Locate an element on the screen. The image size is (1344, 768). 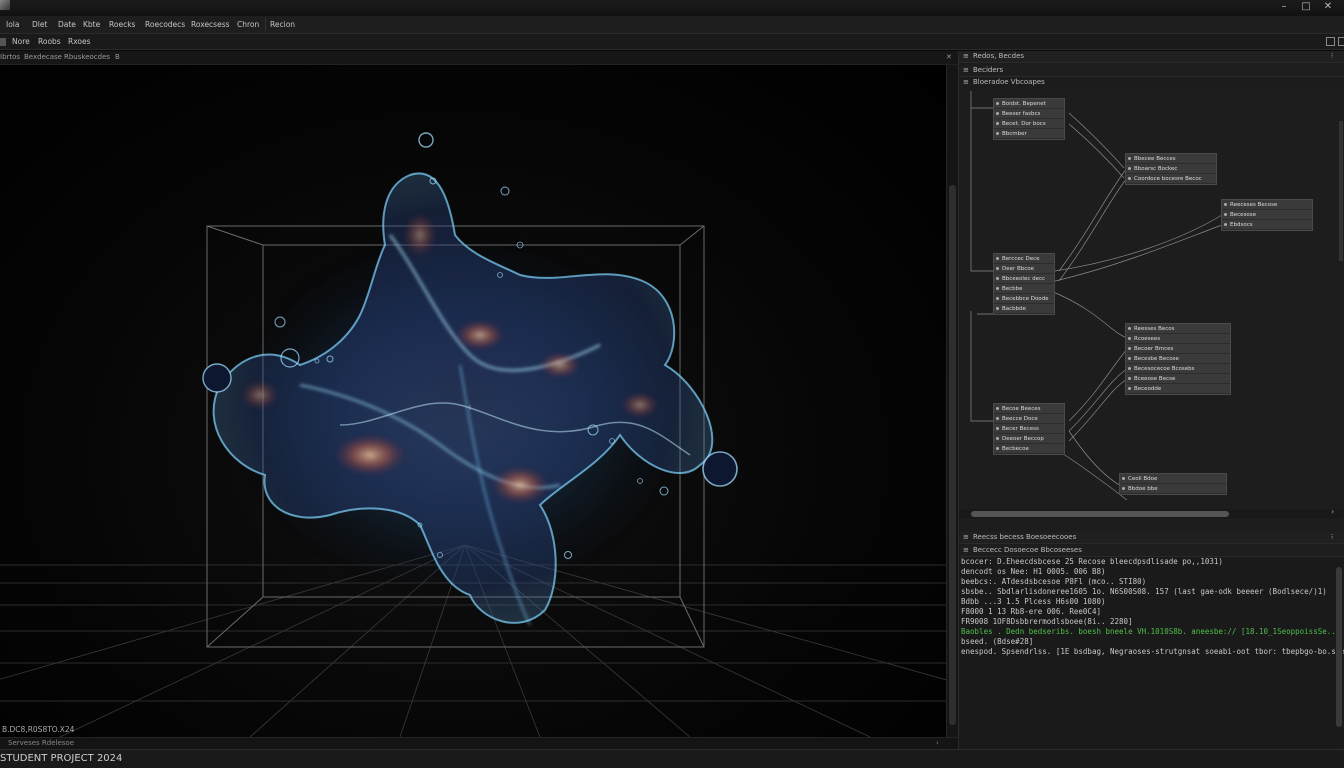
node-row: Becesocecoe Bcosebs is located at coordinates (1178, 369).